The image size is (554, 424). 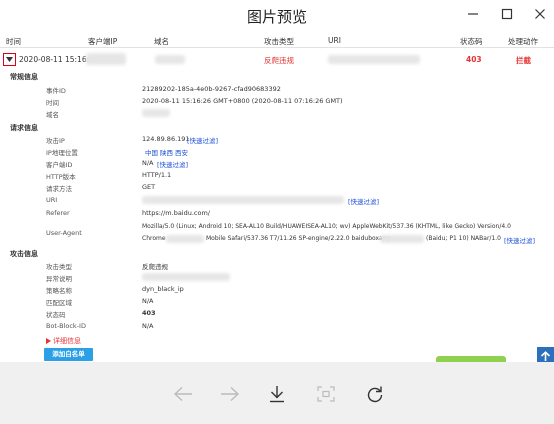 I want to click on attack-type-label: 攻击类型, so click(x=59, y=267).